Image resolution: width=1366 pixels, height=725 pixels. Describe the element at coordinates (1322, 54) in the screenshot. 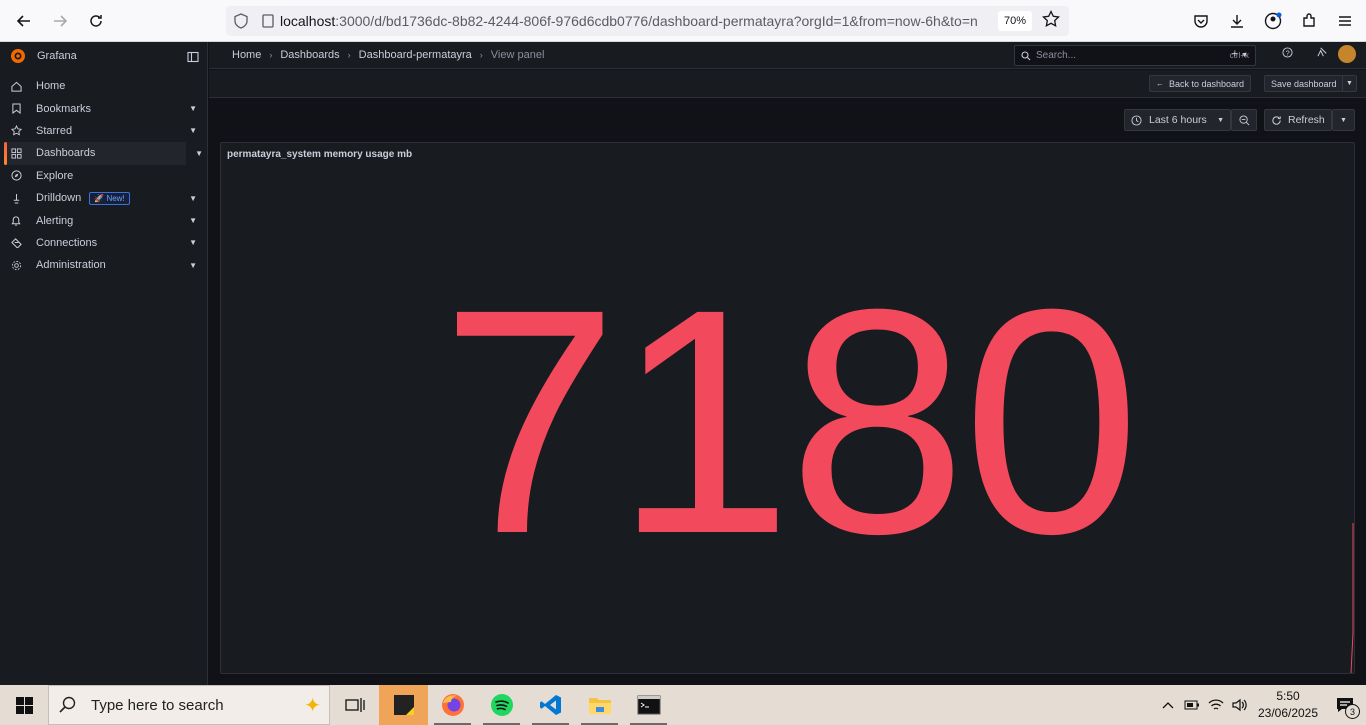

I see `news-icon` at that location.